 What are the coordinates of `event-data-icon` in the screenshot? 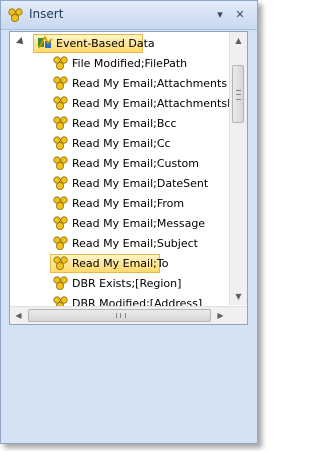 It's located at (45, 42).